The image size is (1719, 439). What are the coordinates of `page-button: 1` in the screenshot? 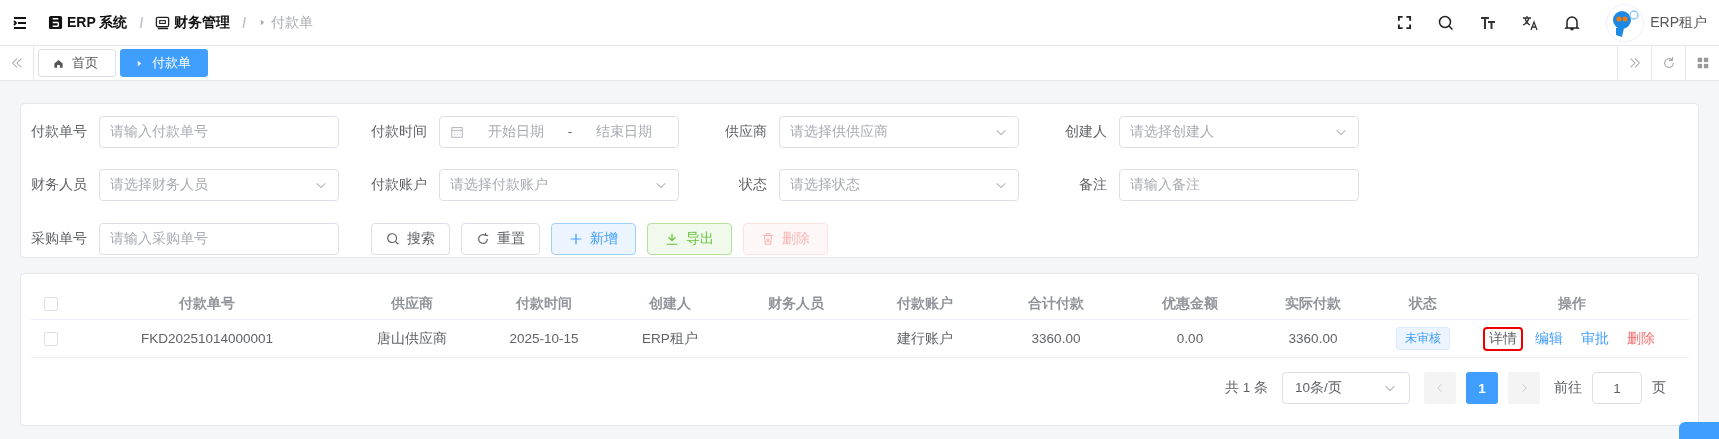 It's located at (1482, 388).